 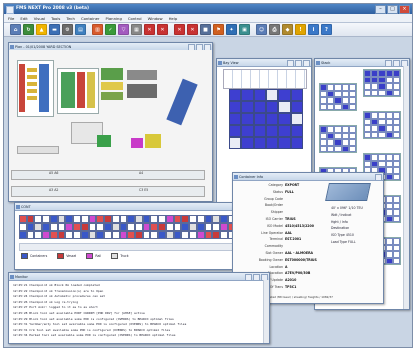 What do you see at coordinates (90, 18) in the screenshot?
I see `menu-item-container: Container` at bounding box center [90, 18].